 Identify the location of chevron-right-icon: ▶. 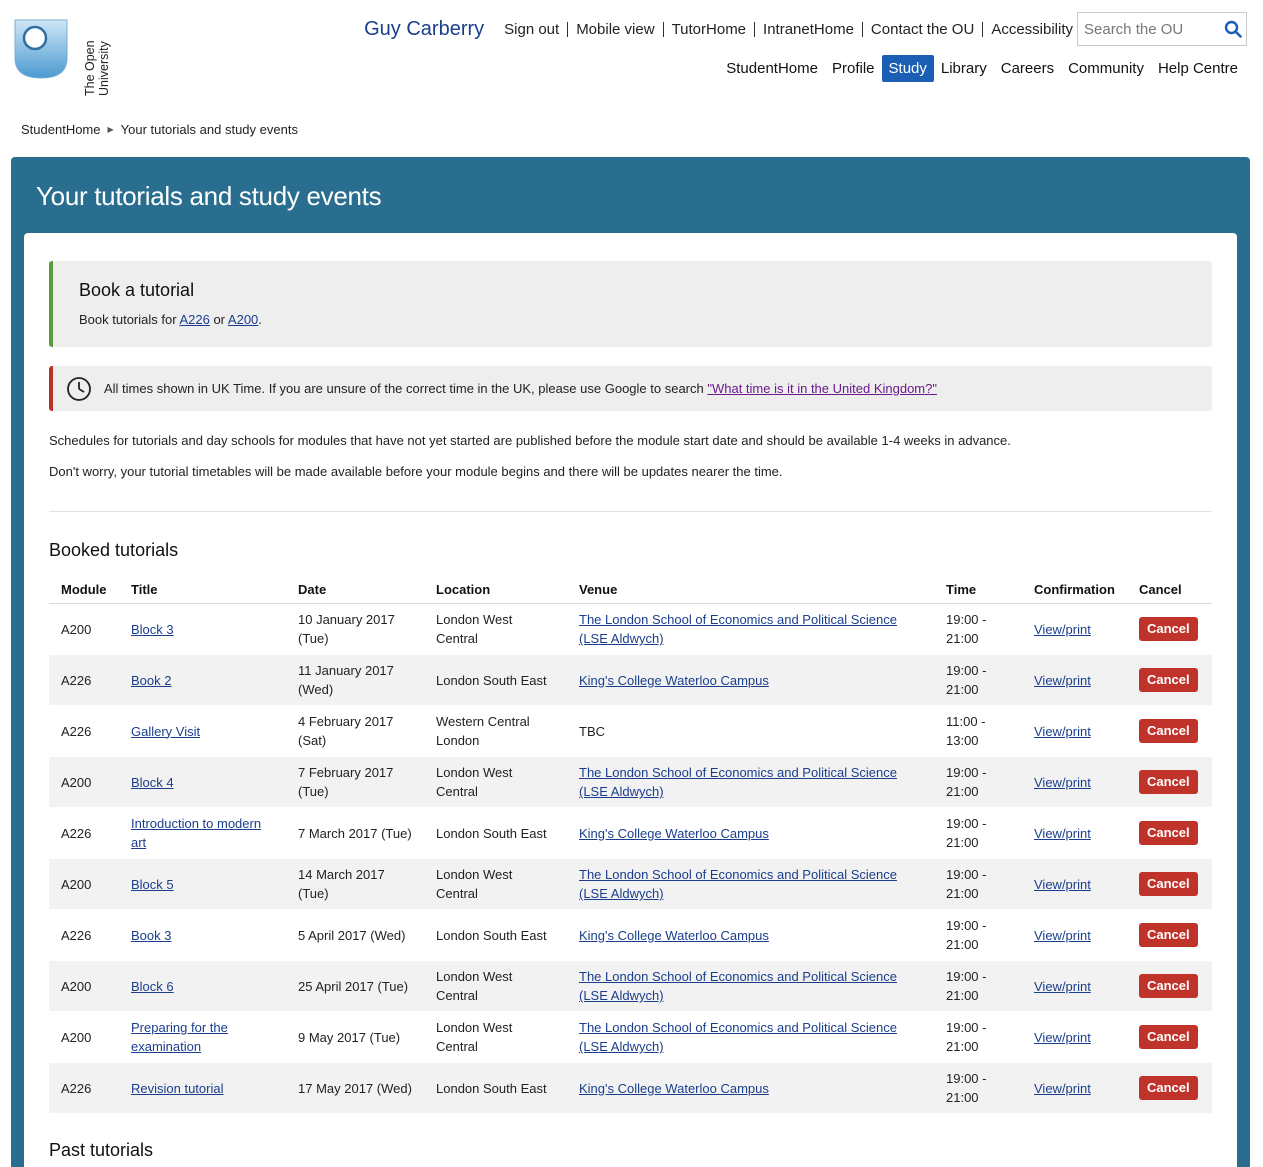
(110, 129).